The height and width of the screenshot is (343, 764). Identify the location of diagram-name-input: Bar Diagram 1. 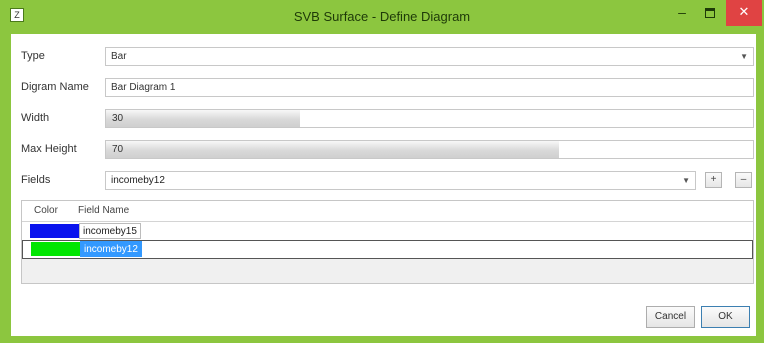
(429, 87).